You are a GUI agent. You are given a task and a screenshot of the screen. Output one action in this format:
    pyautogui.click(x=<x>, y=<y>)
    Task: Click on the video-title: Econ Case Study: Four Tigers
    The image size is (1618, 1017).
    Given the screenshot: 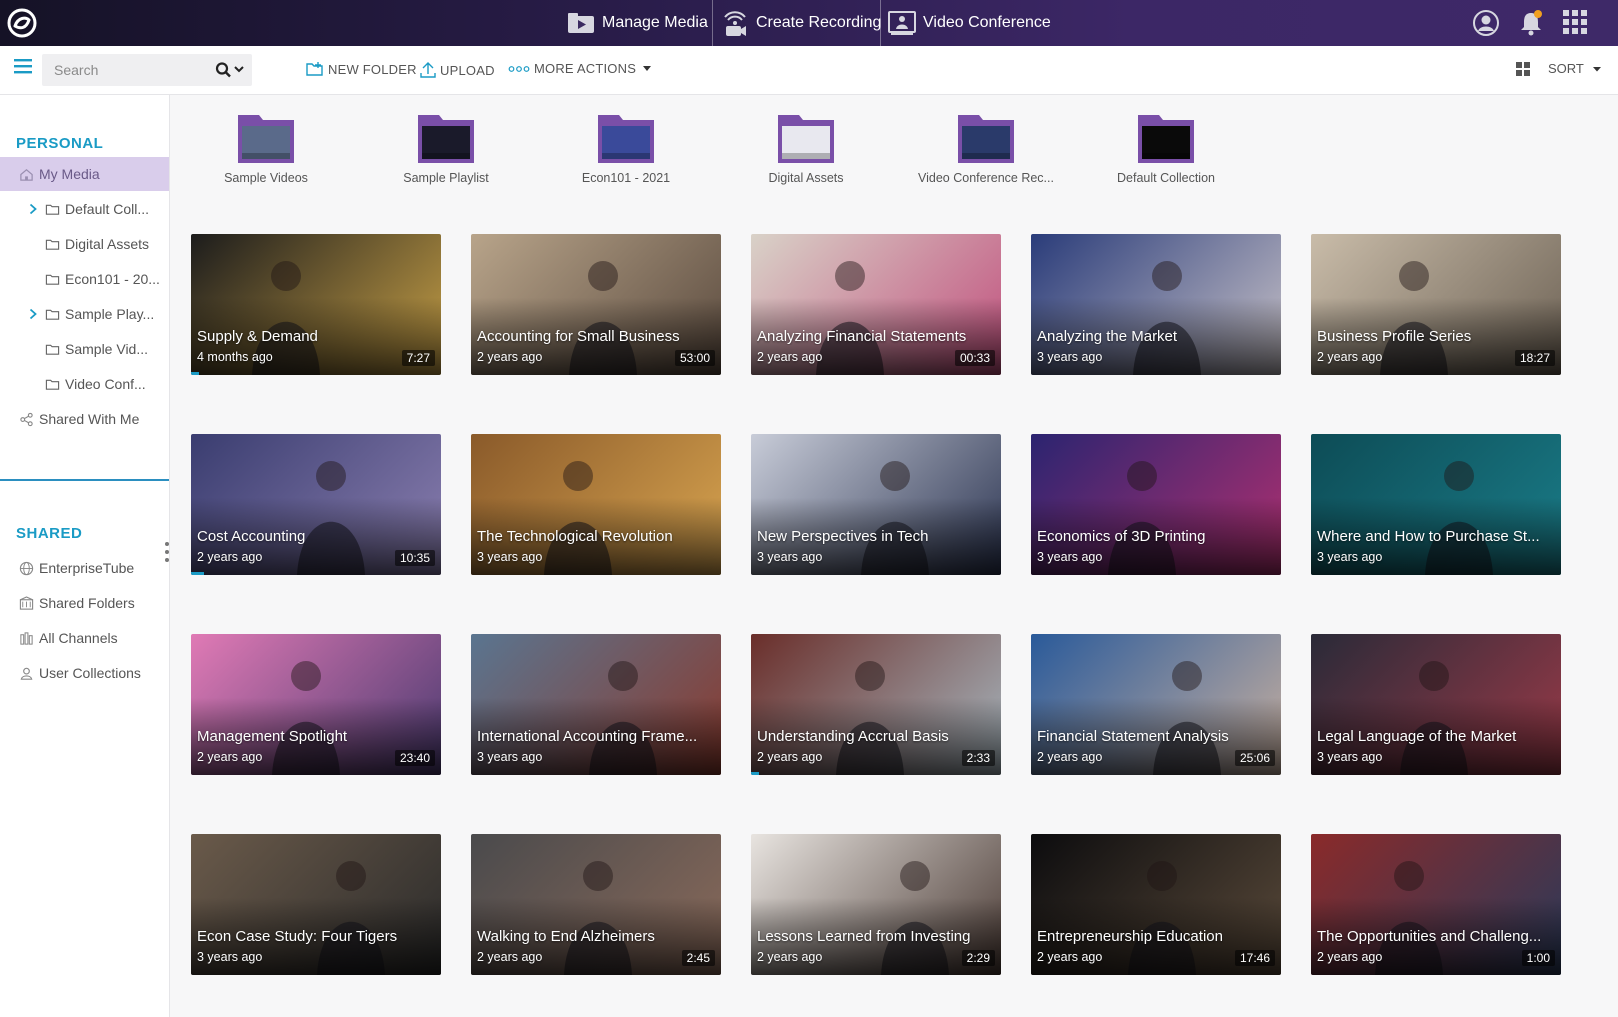 What is the action you would take?
    pyautogui.click(x=316, y=936)
    